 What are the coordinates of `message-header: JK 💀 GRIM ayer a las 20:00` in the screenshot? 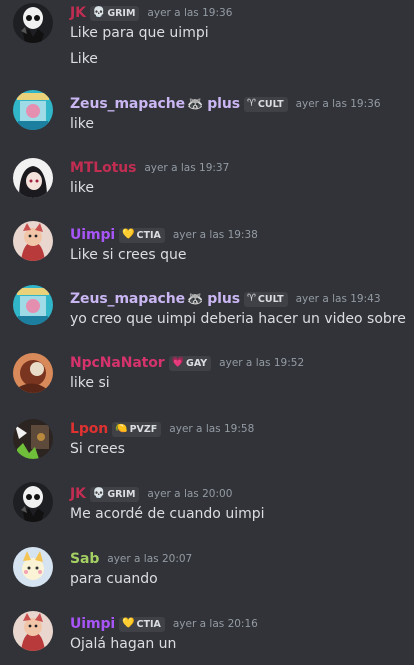 It's located at (151, 494).